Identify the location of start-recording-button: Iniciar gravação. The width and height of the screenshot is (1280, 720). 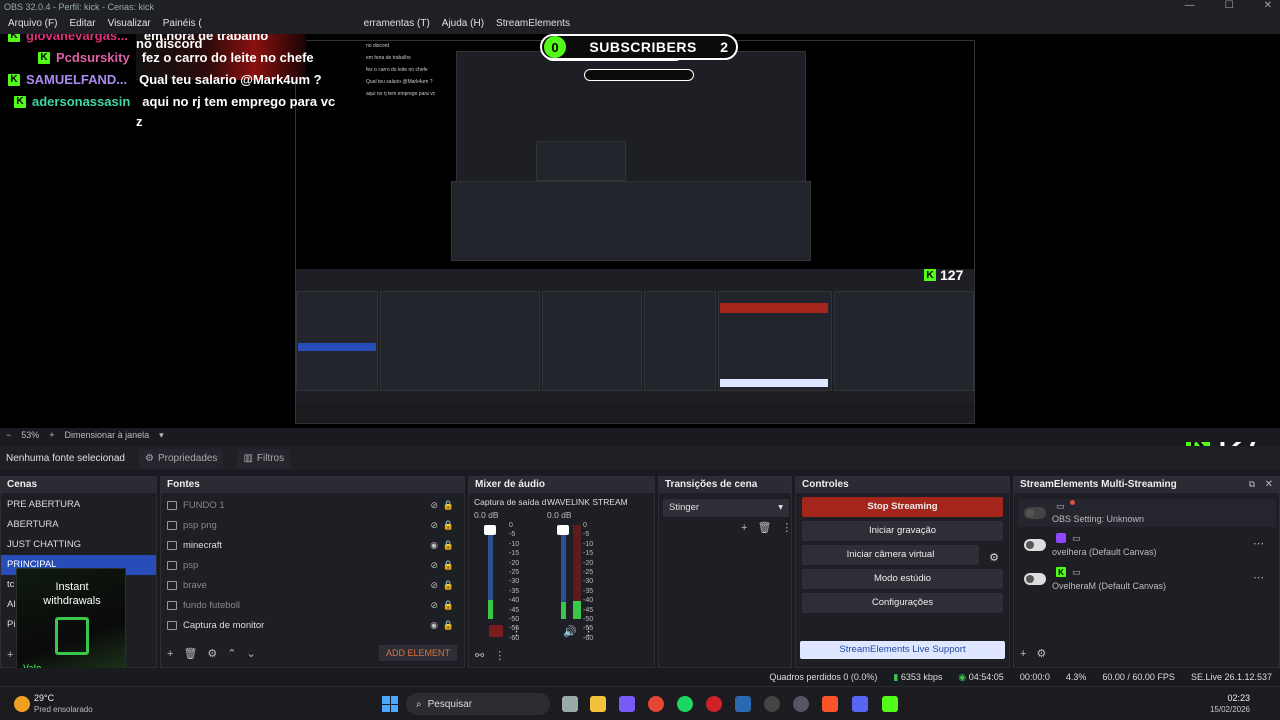
(902, 531).